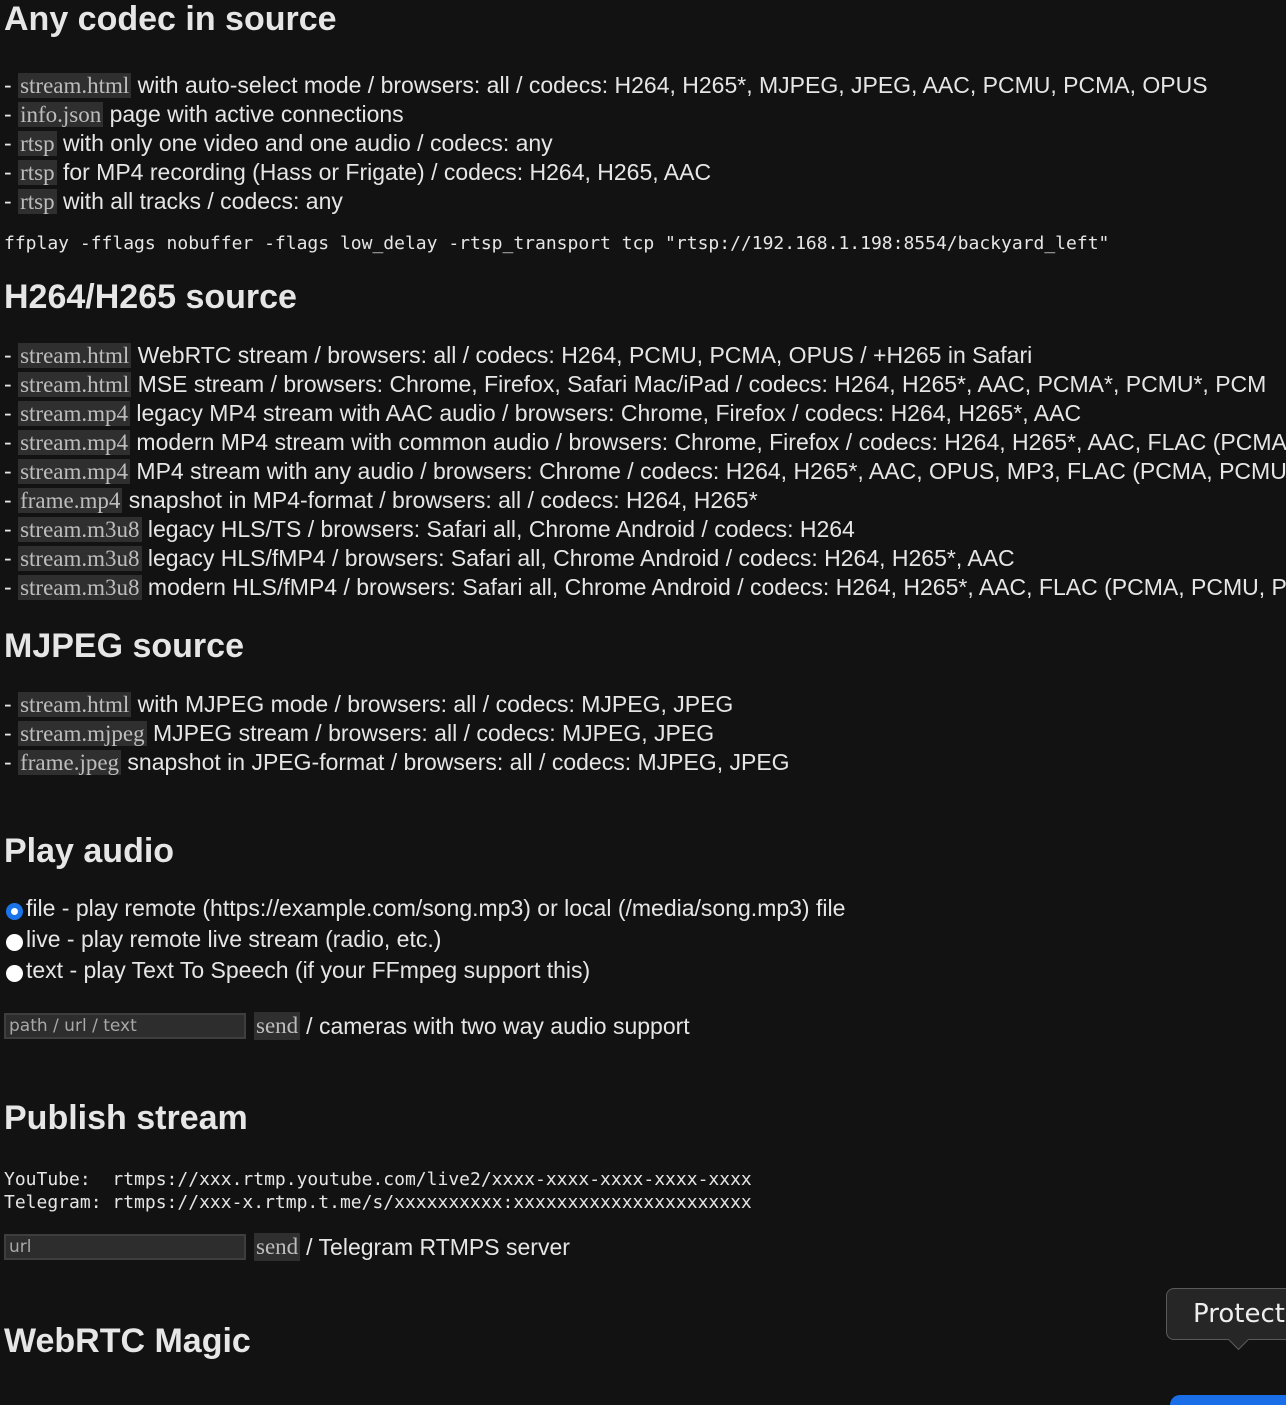 This screenshot has height=1405, width=1286. What do you see at coordinates (1228, 1400) in the screenshot?
I see `blue-button-edge` at bounding box center [1228, 1400].